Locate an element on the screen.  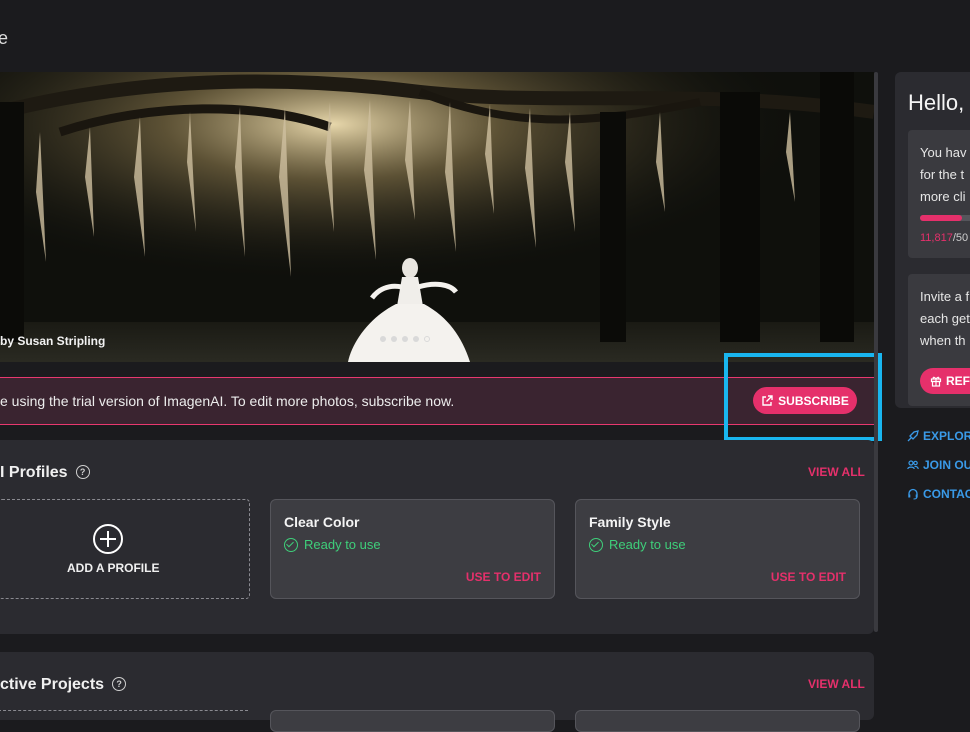
profiles-title: I Profiles? is located at coordinates (45, 473).